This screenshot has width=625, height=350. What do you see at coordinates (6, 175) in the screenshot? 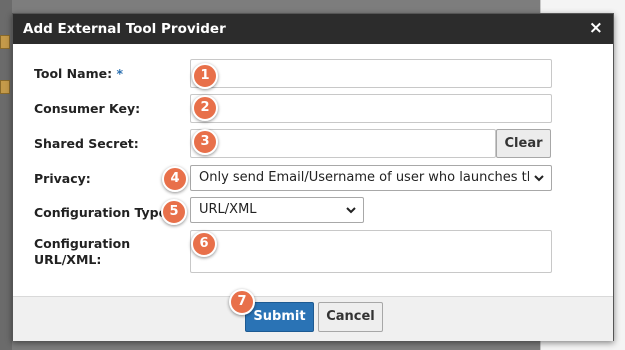
I see `background-left-strip` at bounding box center [6, 175].